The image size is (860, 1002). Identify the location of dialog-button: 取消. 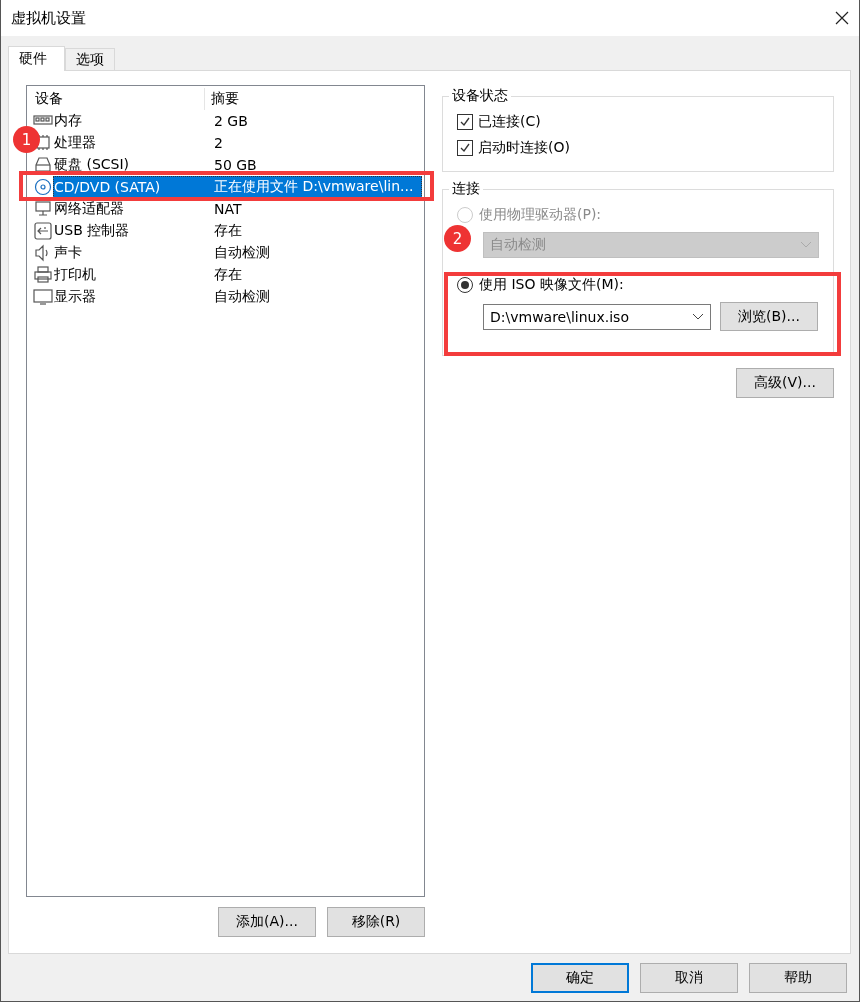
(689, 977).